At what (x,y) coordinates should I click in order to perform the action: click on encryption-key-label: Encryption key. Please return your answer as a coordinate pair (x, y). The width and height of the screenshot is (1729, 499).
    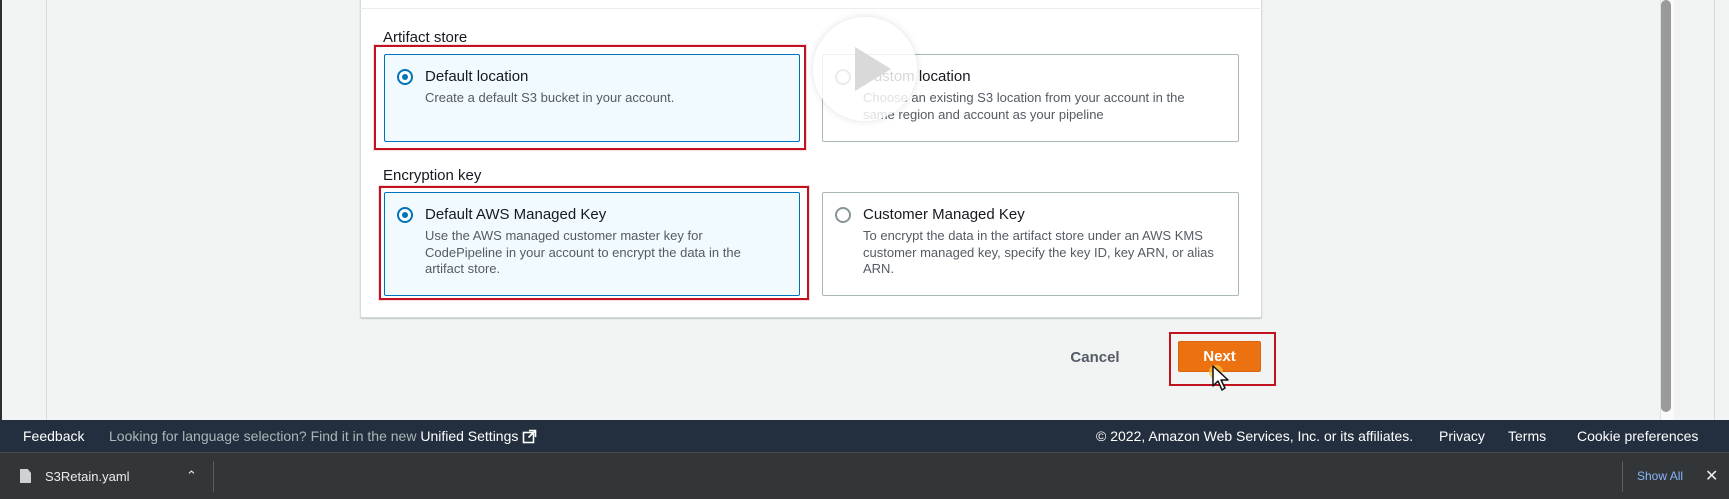
    Looking at the image, I should click on (432, 175).